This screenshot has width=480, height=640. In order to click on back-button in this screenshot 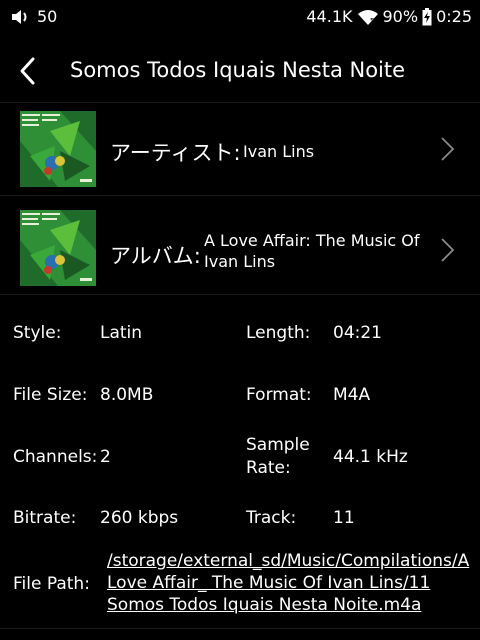, I will do `click(28, 71)`.